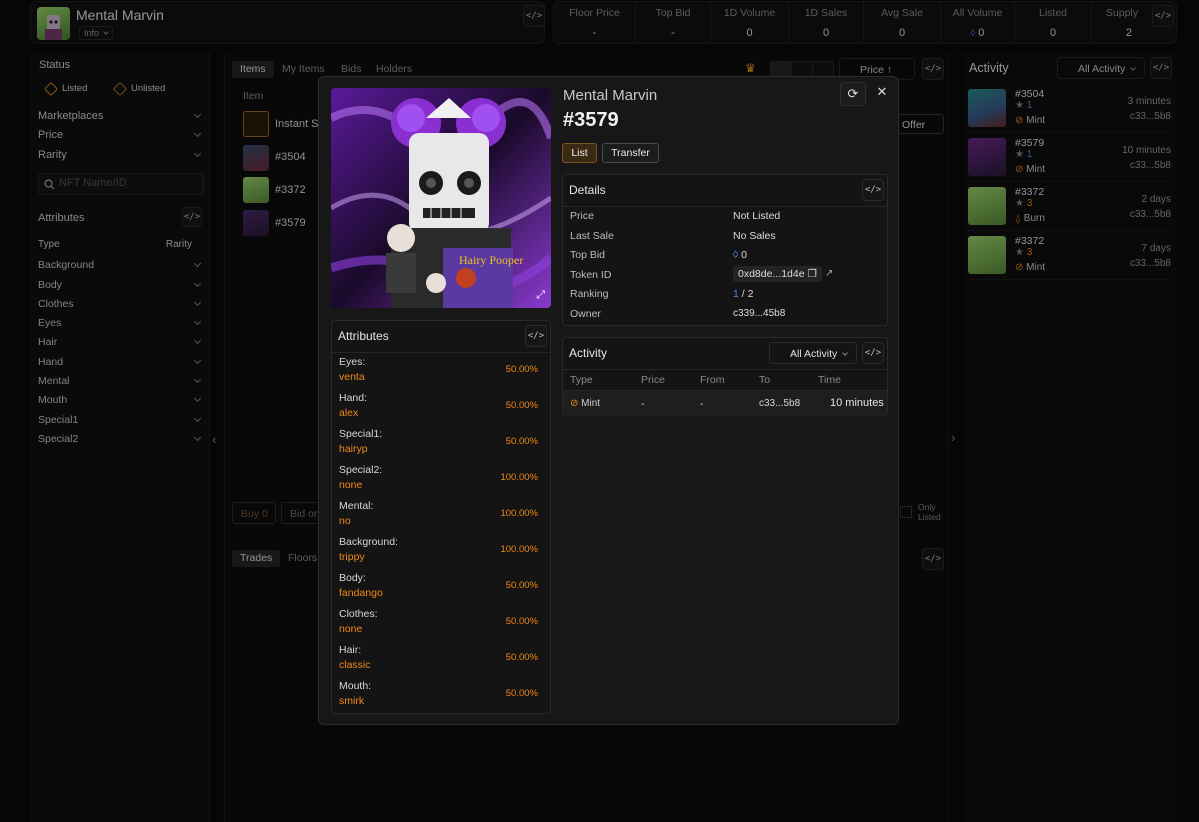  Describe the element at coordinates (643, 404) in the screenshot. I see `activity-price: -` at that location.